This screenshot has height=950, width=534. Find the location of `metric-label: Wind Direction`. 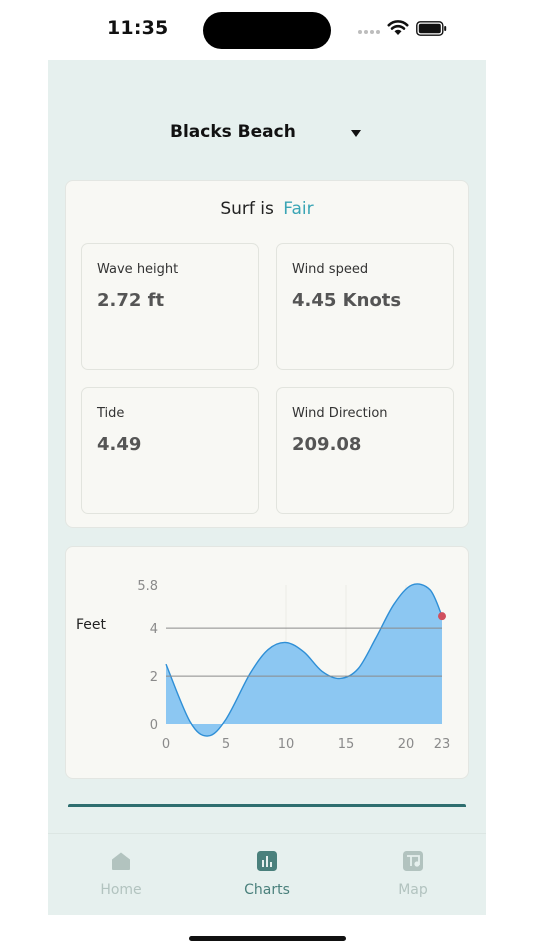

metric-label: Wind Direction is located at coordinates (340, 413).